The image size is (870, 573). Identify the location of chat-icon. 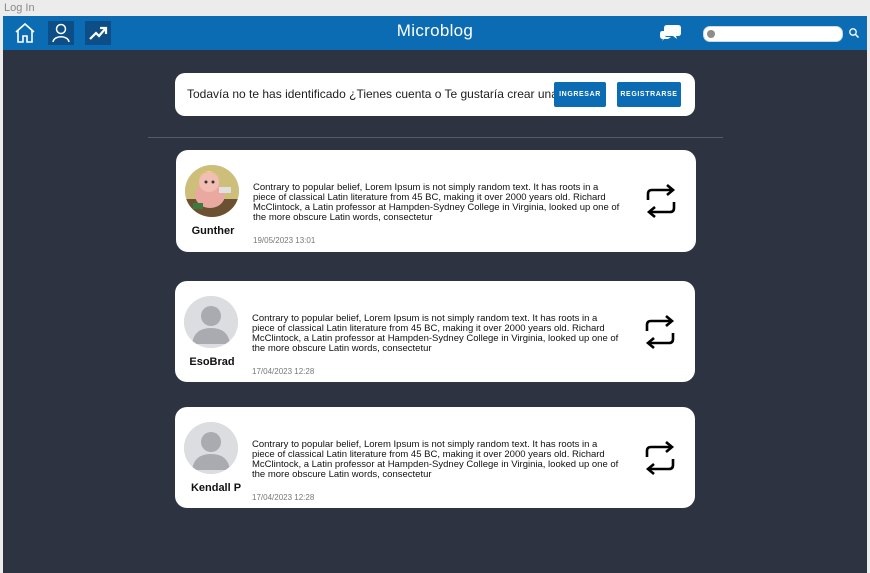
(670, 33).